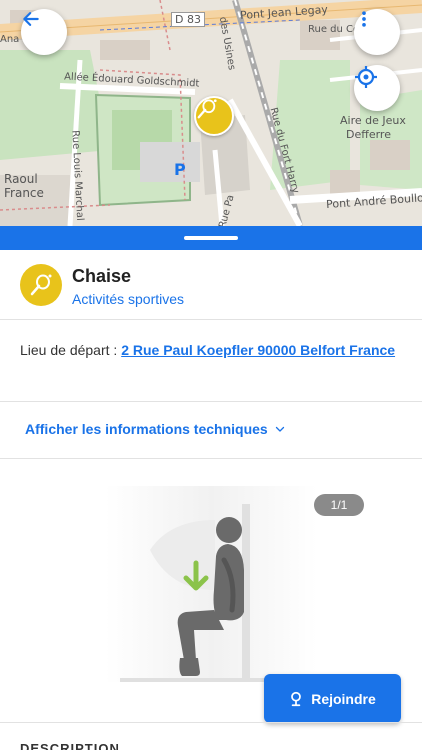 This screenshot has height=750, width=422. I want to click on poi-category-badge, so click(41, 285).